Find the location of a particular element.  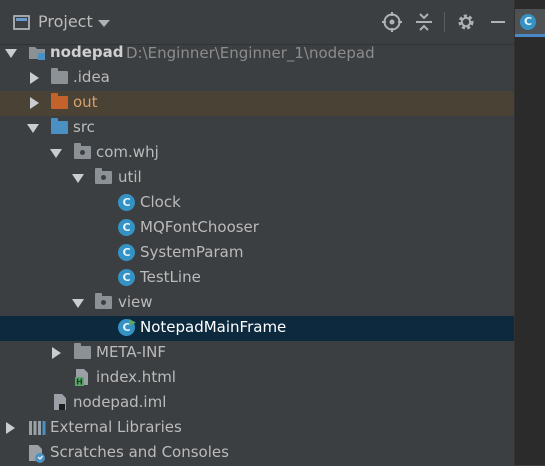

iml-file-icon is located at coordinates (60, 402).